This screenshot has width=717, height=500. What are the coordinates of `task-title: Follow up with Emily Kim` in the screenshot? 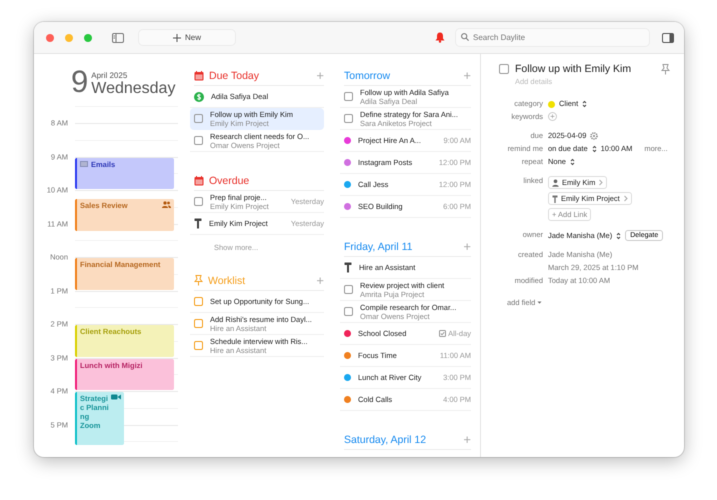 It's located at (573, 69).